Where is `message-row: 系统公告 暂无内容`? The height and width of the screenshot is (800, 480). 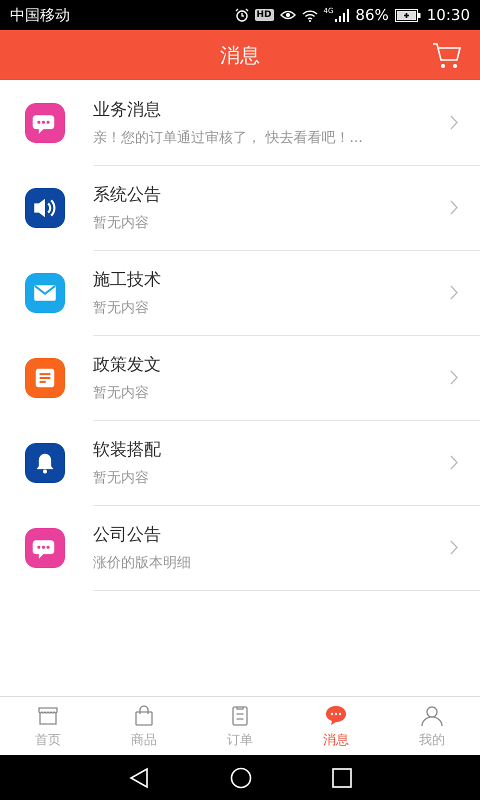
message-row: 系统公告 暂无内容 is located at coordinates (240, 207).